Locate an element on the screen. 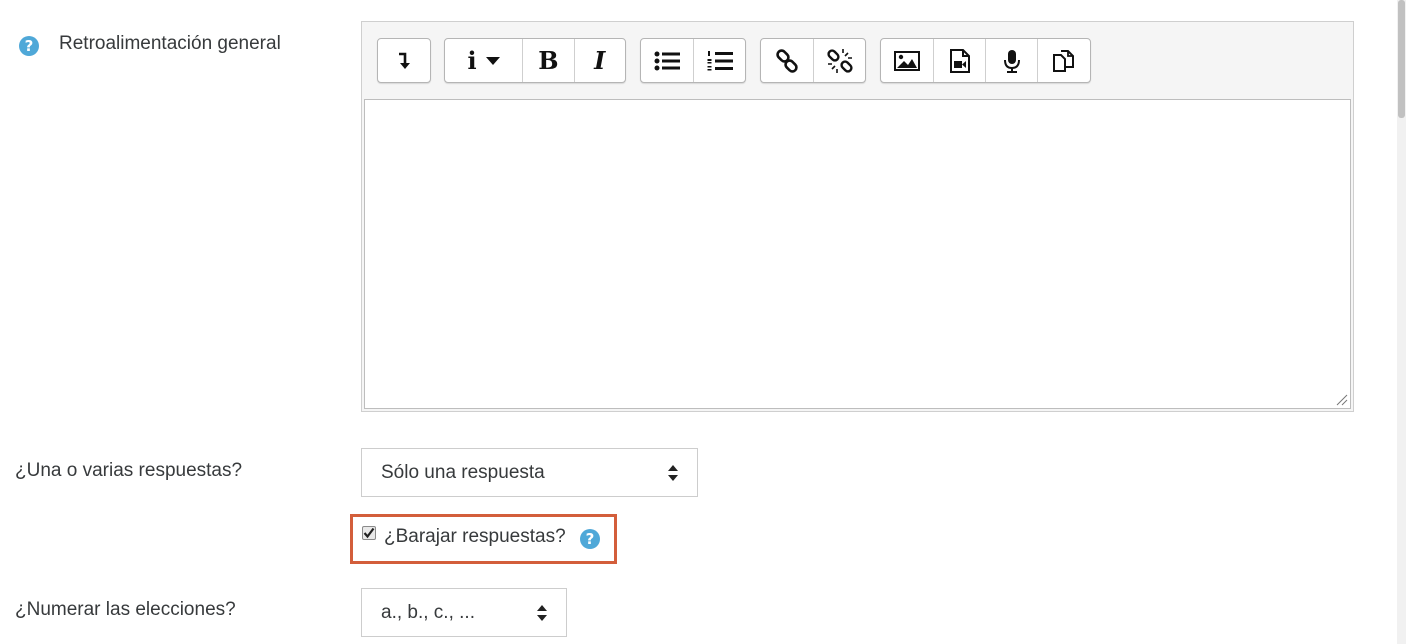 The width and height of the screenshot is (1406, 644). checkmark-icon is located at coordinates (369, 533).